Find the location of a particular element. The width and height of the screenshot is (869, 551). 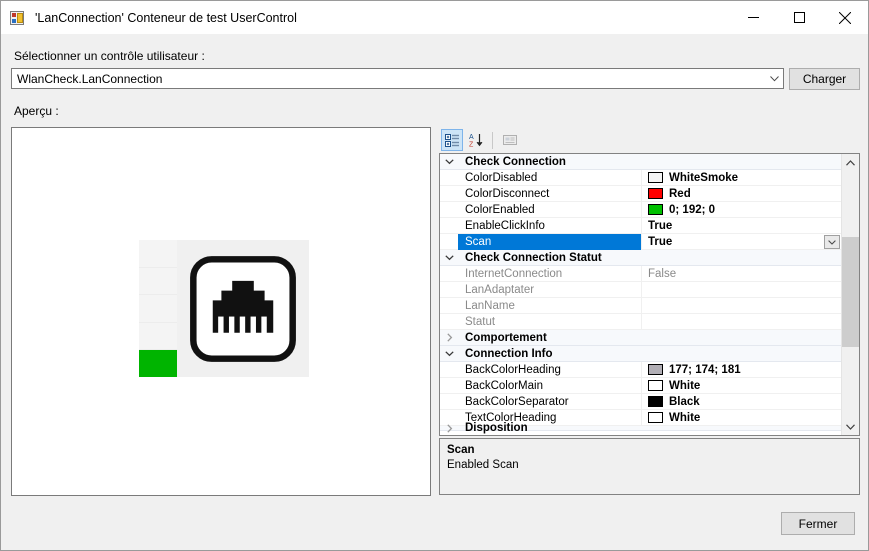

property-row: Statut is located at coordinates (640, 321).